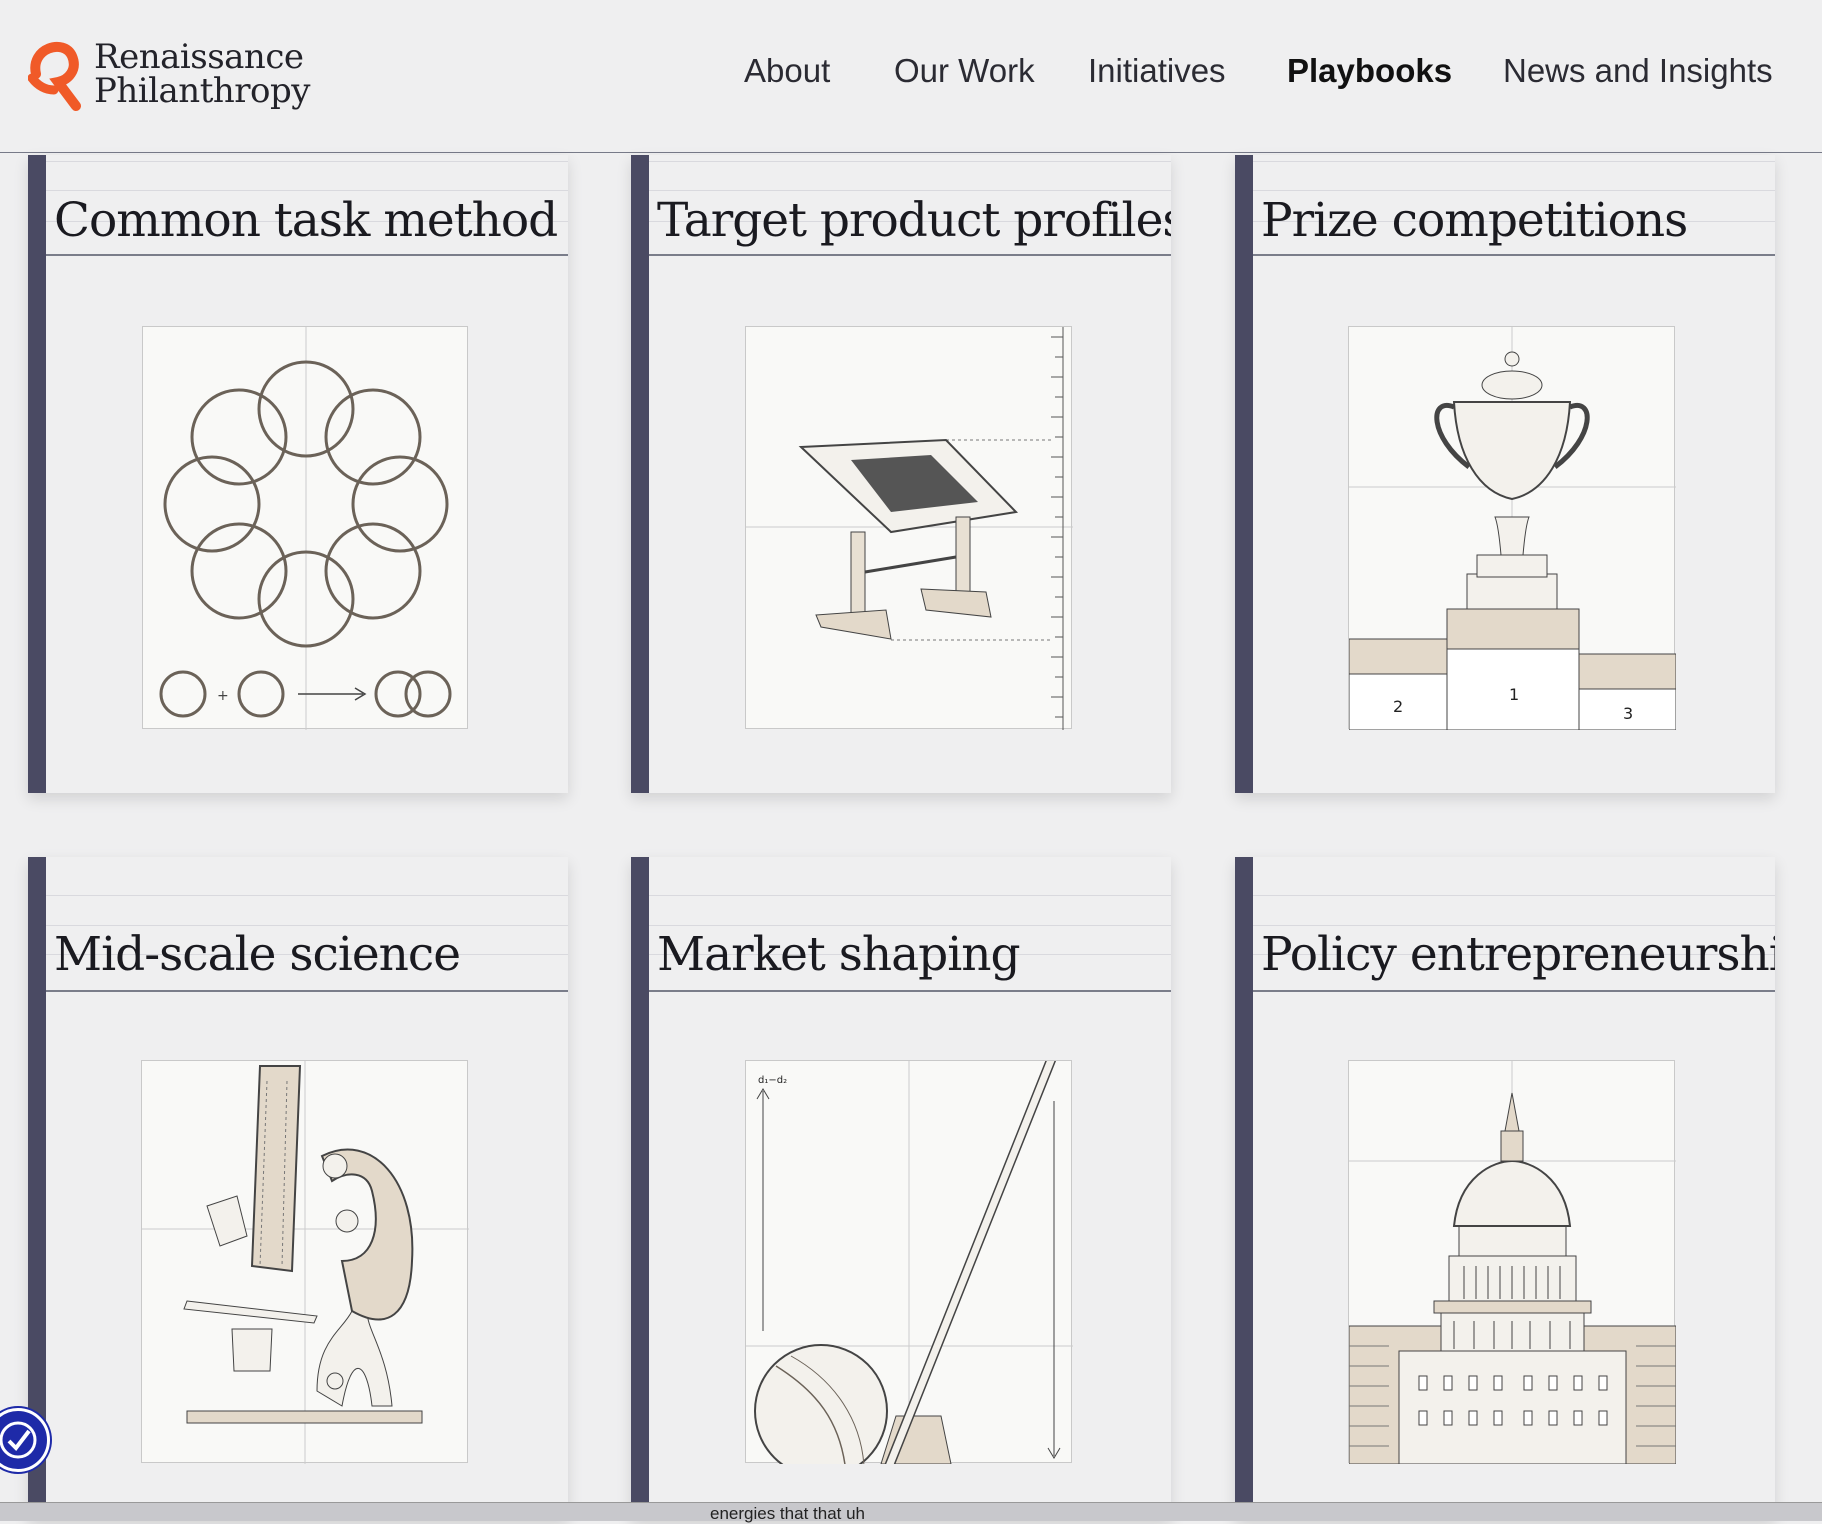 This screenshot has width=1822, height=1524. I want to click on microscope-icon, so click(305, 1262).